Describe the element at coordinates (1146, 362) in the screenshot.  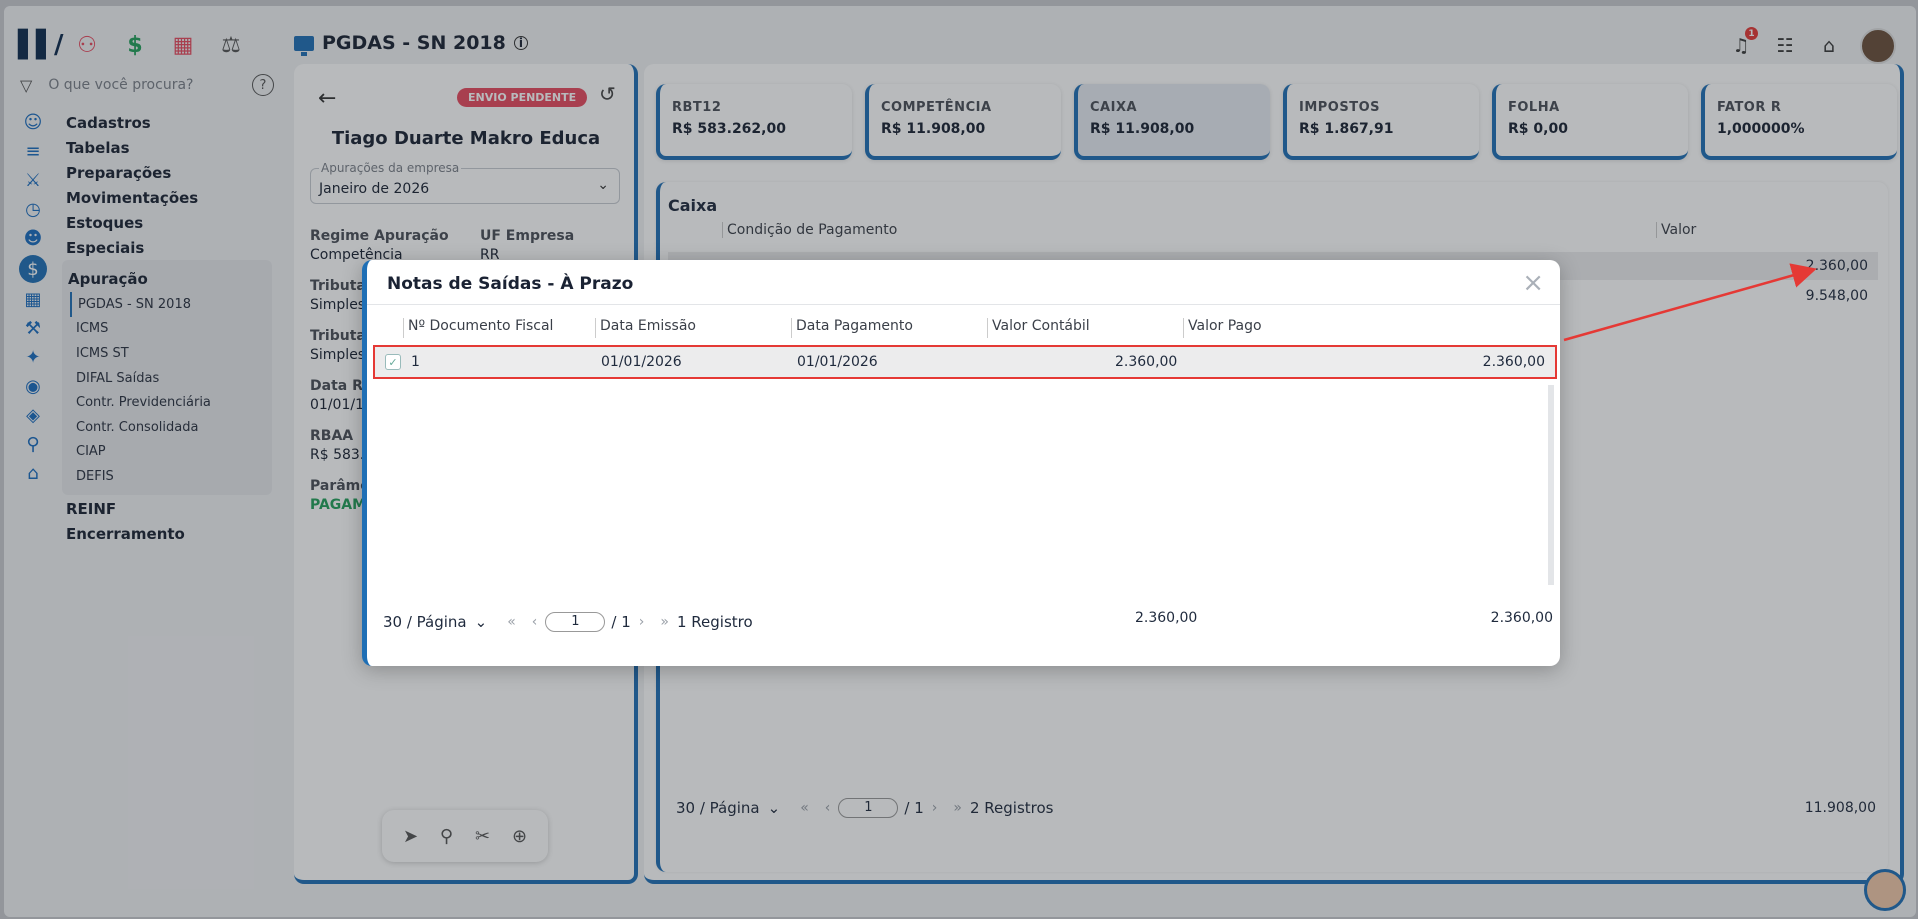
I see `cell-valor-contabil: 2.360,00` at that location.